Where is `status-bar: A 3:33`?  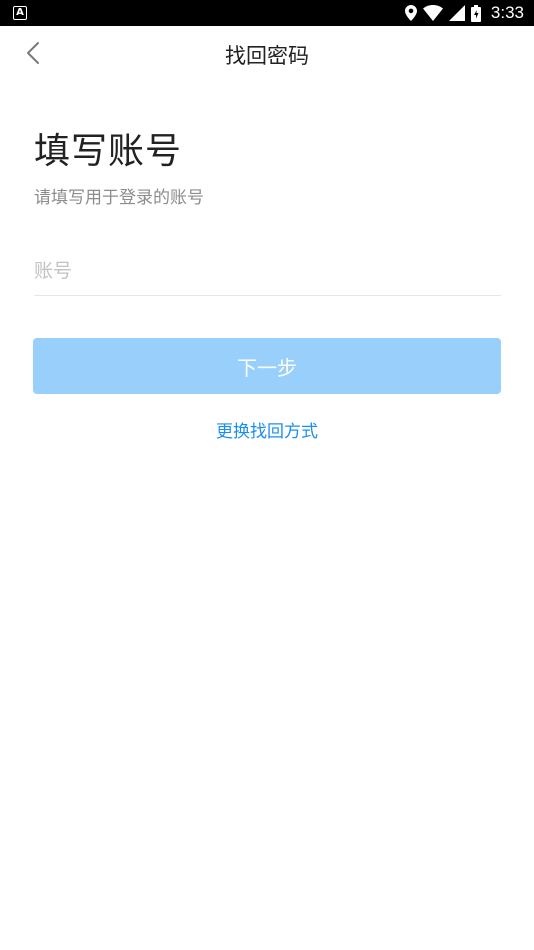 status-bar: A 3:33 is located at coordinates (267, 13).